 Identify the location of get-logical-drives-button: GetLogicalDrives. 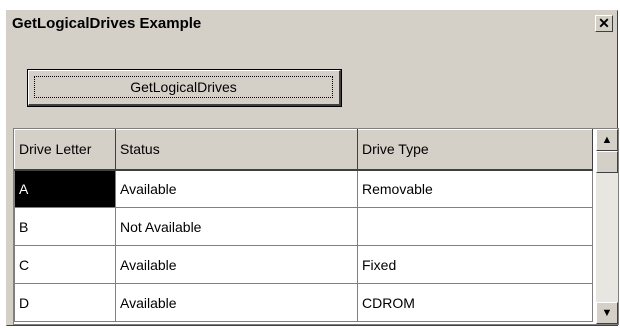
(184, 88).